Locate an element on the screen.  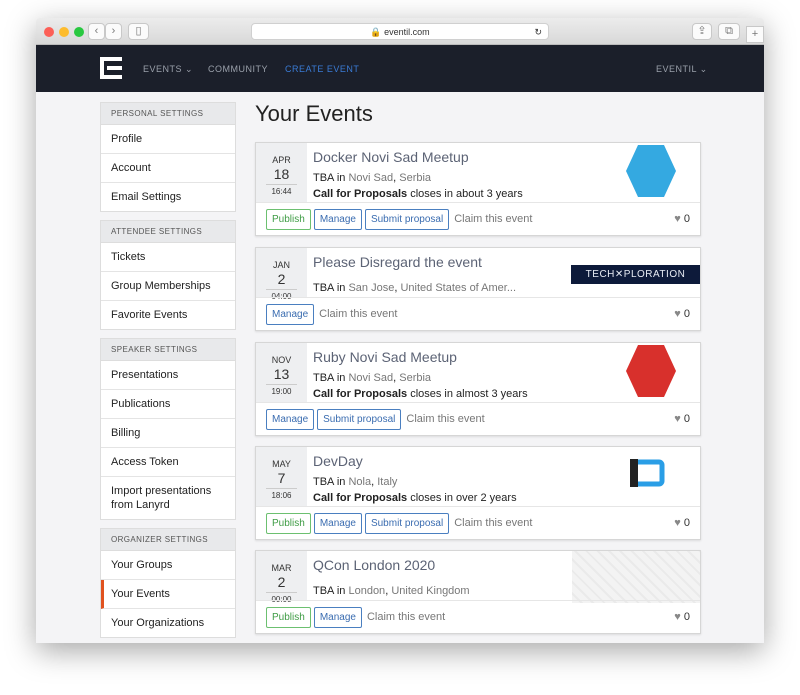
reload-icon: ↻ is located at coordinates (538, 32).